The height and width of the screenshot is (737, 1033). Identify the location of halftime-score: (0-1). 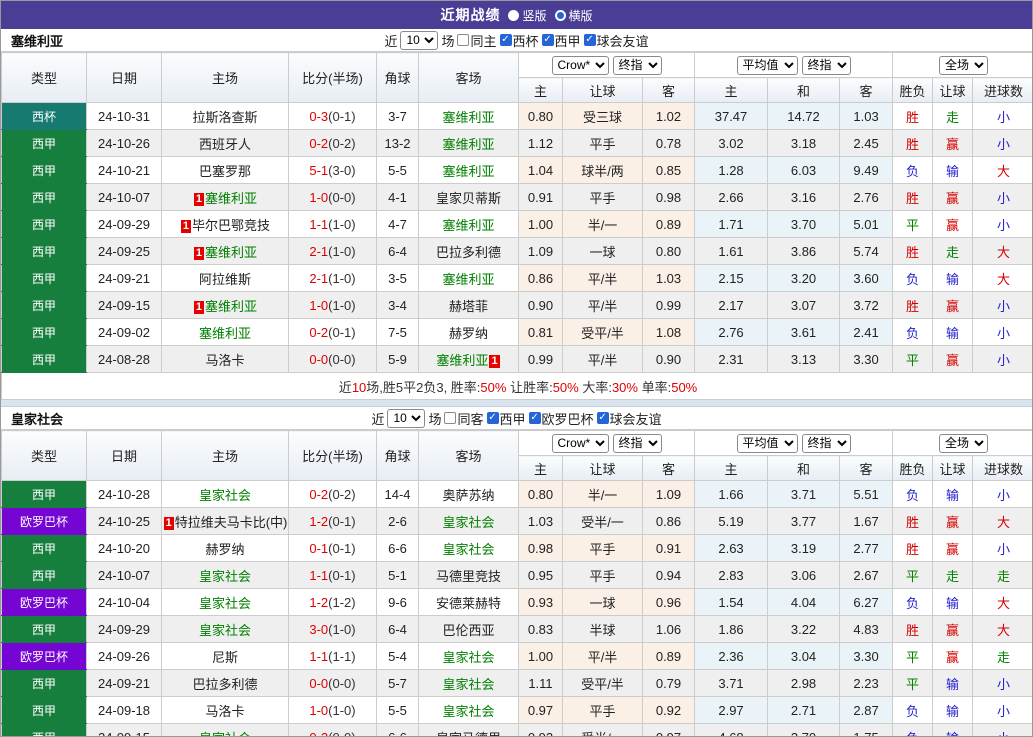
(342, 548).